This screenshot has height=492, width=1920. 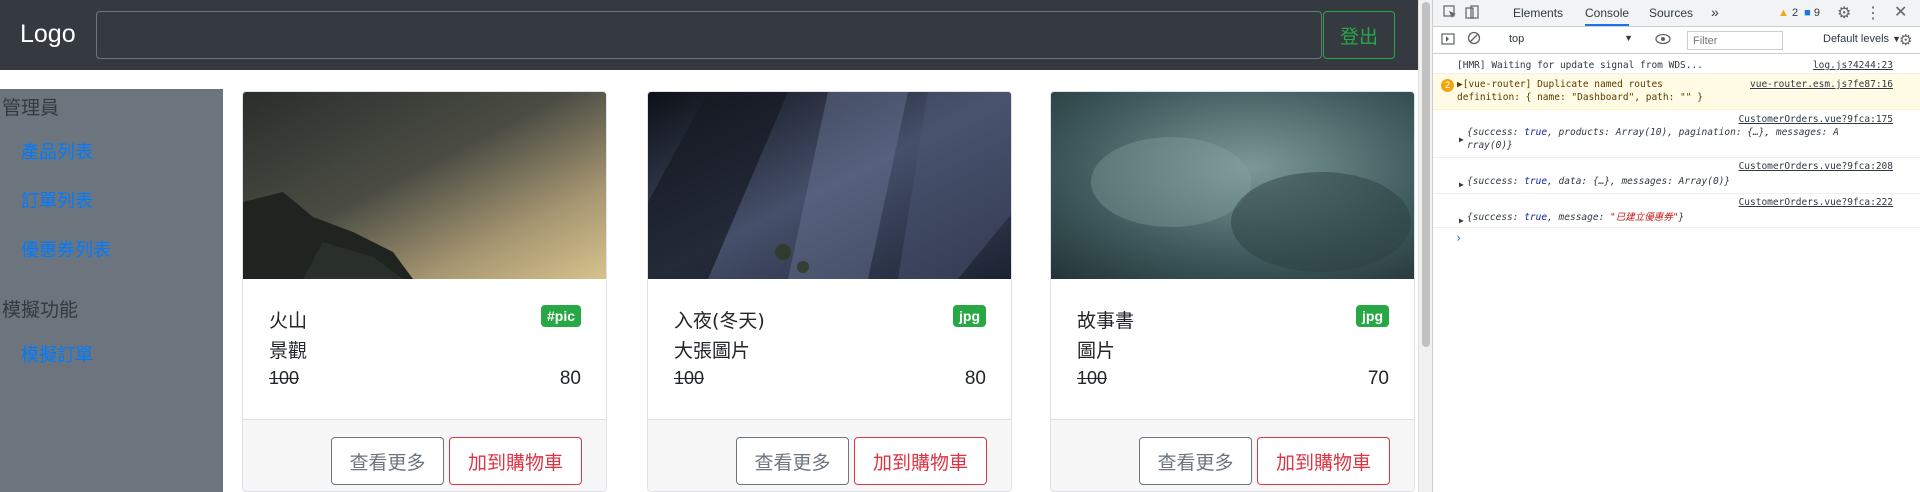 I want to click on devtools-tab-bar: Elements Console Sources » ▲ 2 ■ 9 ⚙ ⋮ ✕, so click(x=1676, y=13).